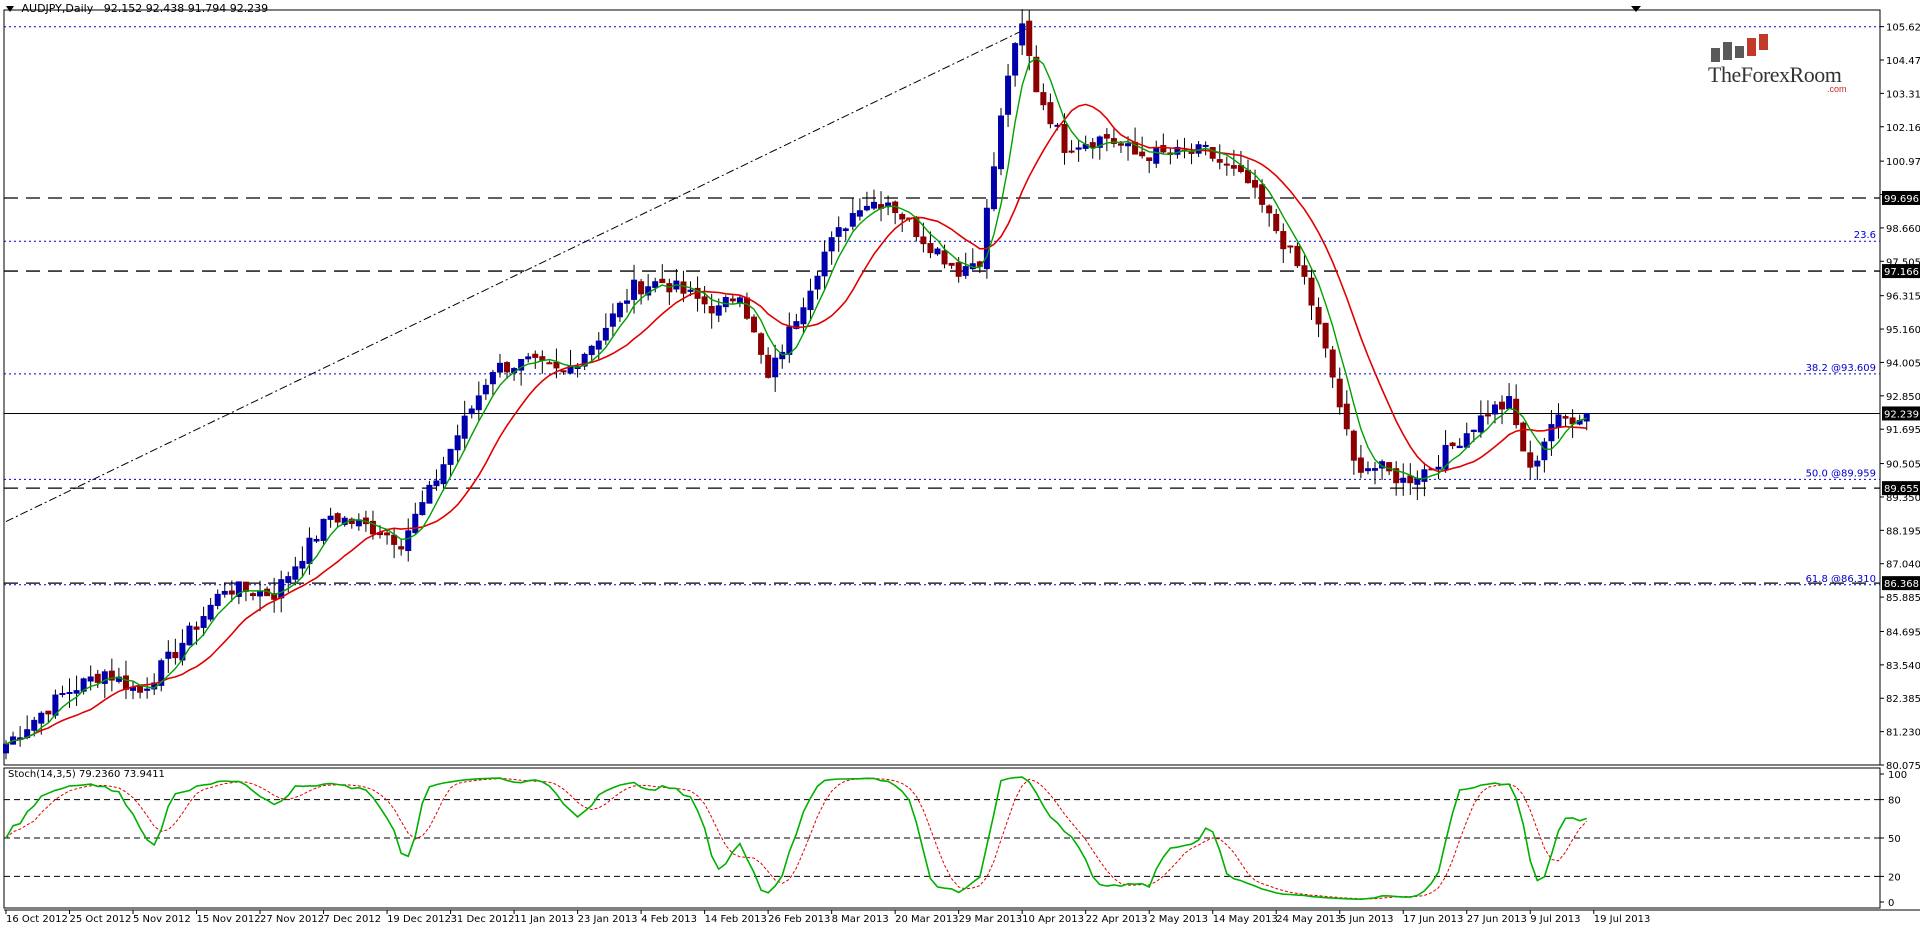 The height and width of the screenshot is (929, 1920). I want to click on price-tick-label: 105.625, so click(1903, 28).